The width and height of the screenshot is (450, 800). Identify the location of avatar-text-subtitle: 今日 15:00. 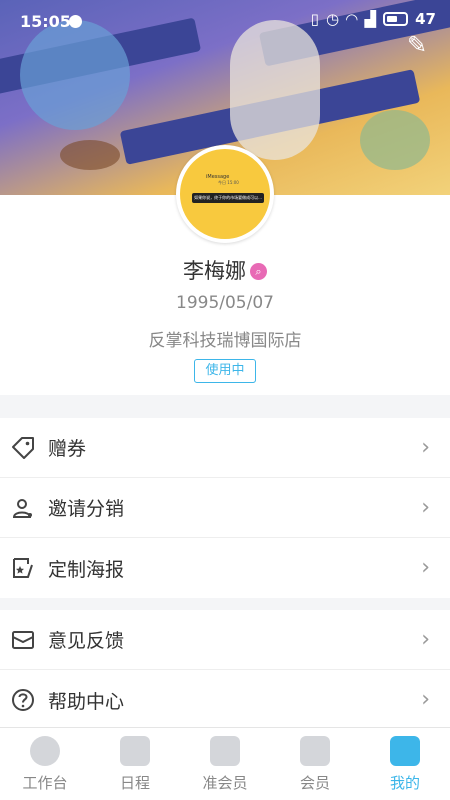
(228, 182).